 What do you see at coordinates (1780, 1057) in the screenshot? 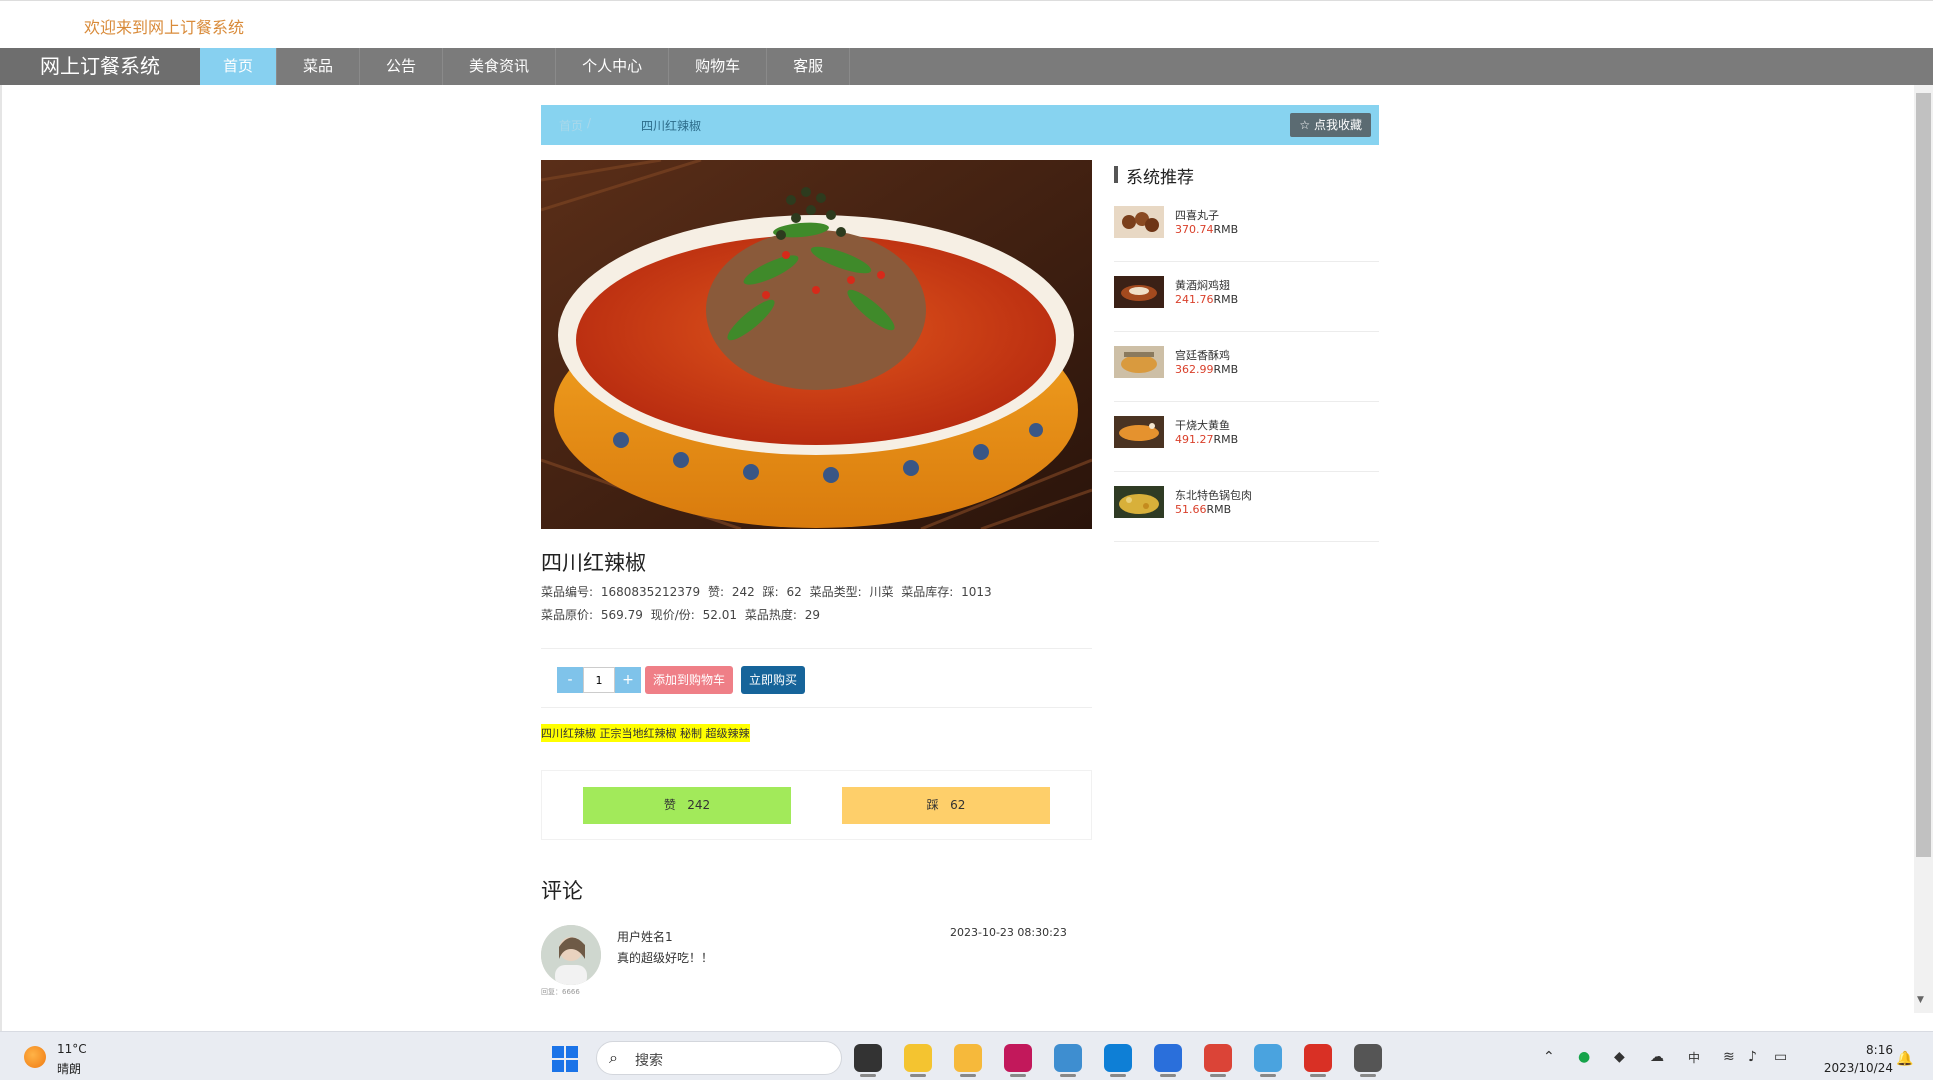
I see `battery-icon: ▭` at bounding box center [1780, 1057].